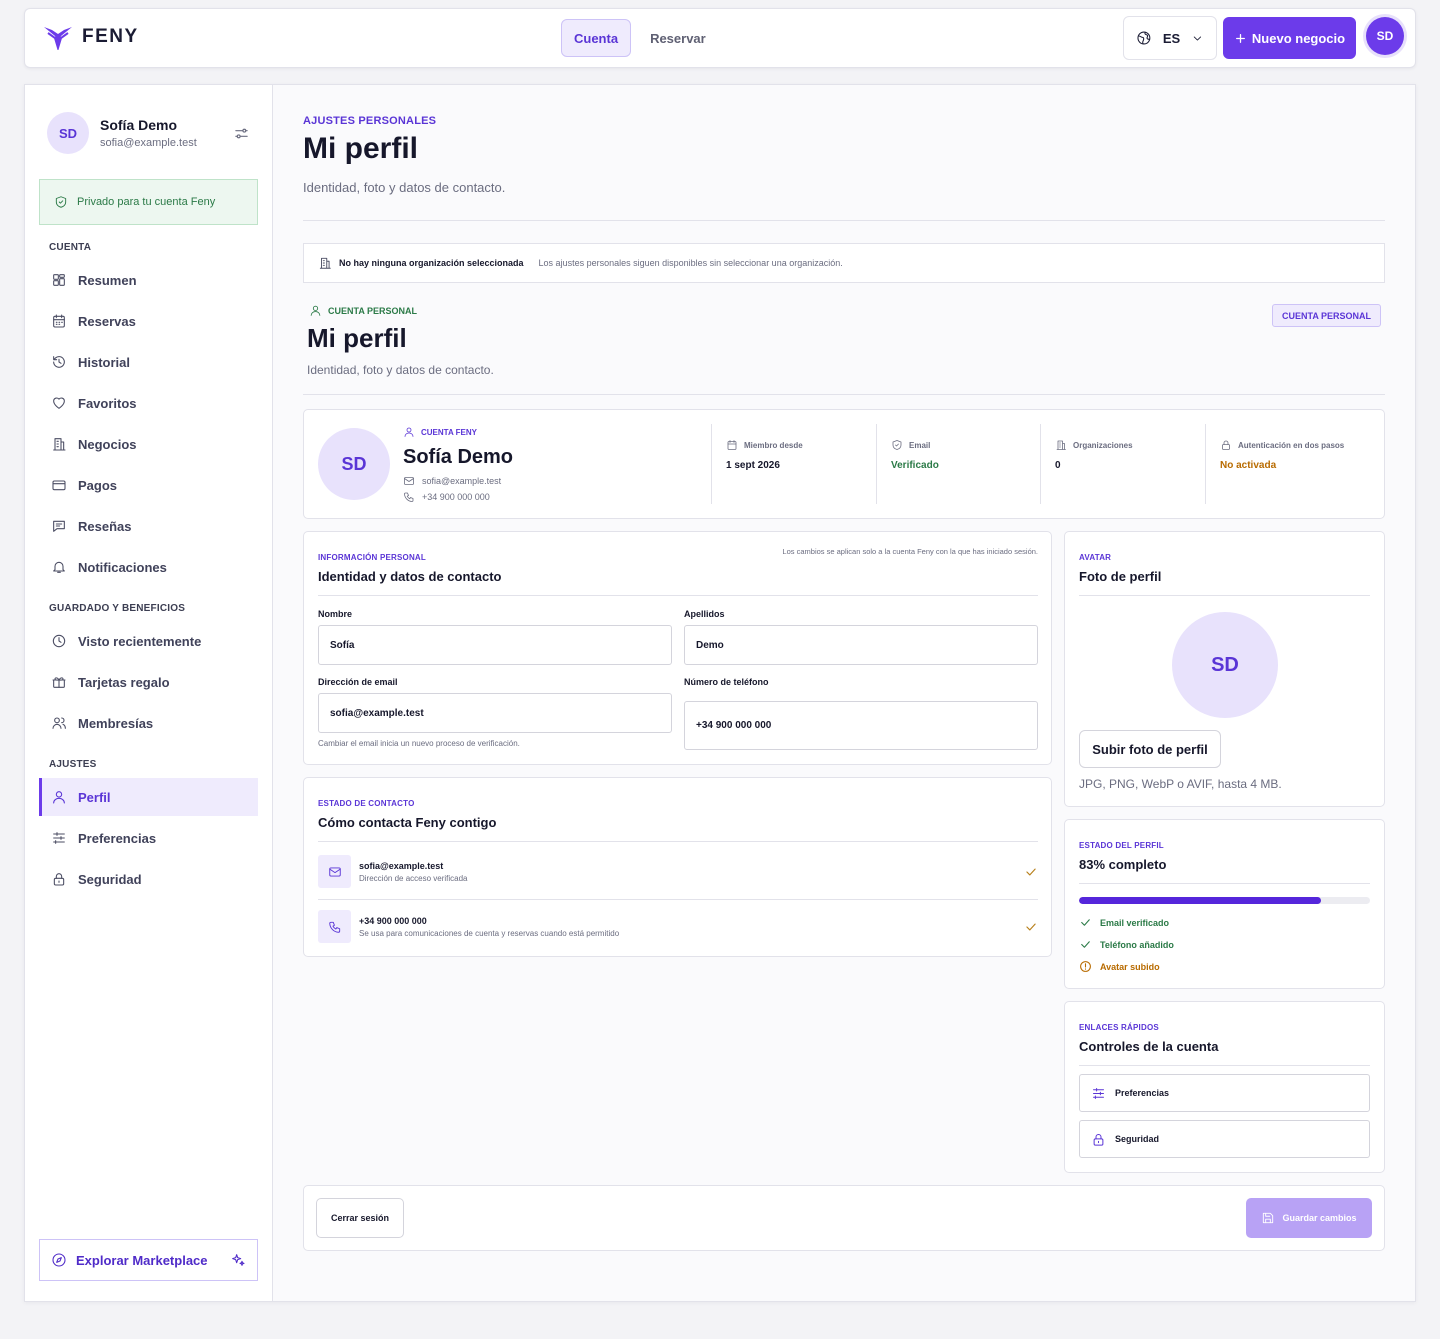 This screenshot has height=1339, width=1440. I want to click on card-title: Identidad y datos de contacto, so click(410, 576).